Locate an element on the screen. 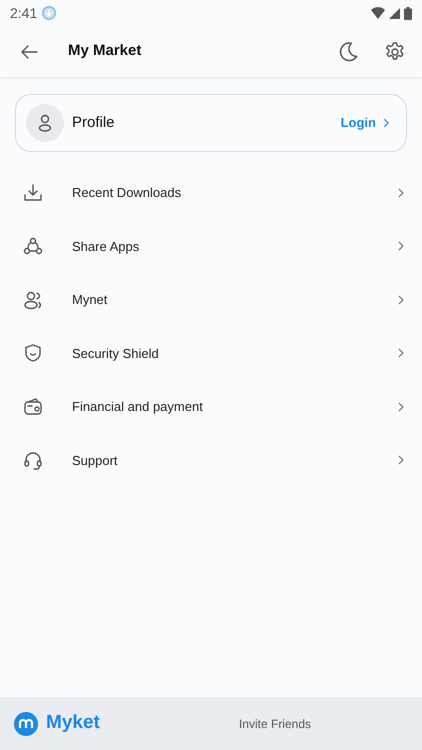 This screenshot has height=750, width=422. wifi-icon is located at coordinates (378, 13).